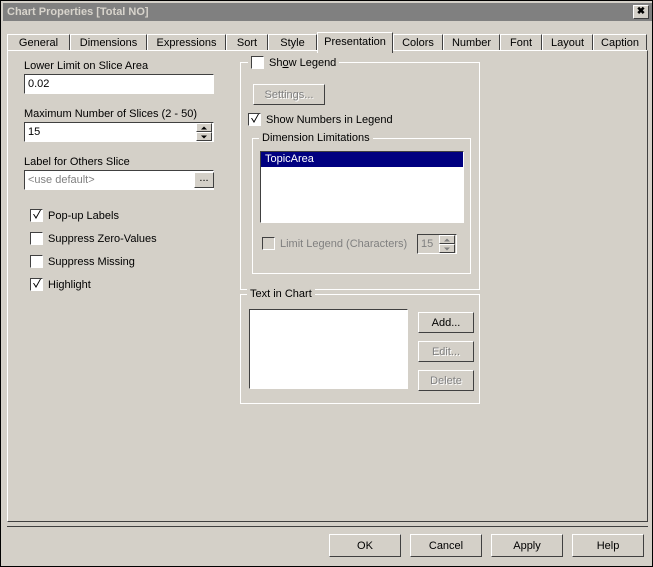  I want to click on window-title: Chart Properties [Total NO], so click(78, 12).